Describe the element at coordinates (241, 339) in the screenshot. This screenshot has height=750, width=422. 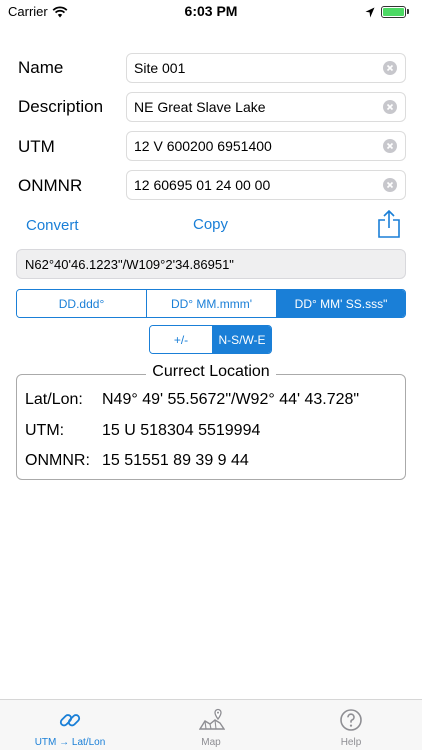
I see `sign-nswe-segment: N-S/W-E` at that location.